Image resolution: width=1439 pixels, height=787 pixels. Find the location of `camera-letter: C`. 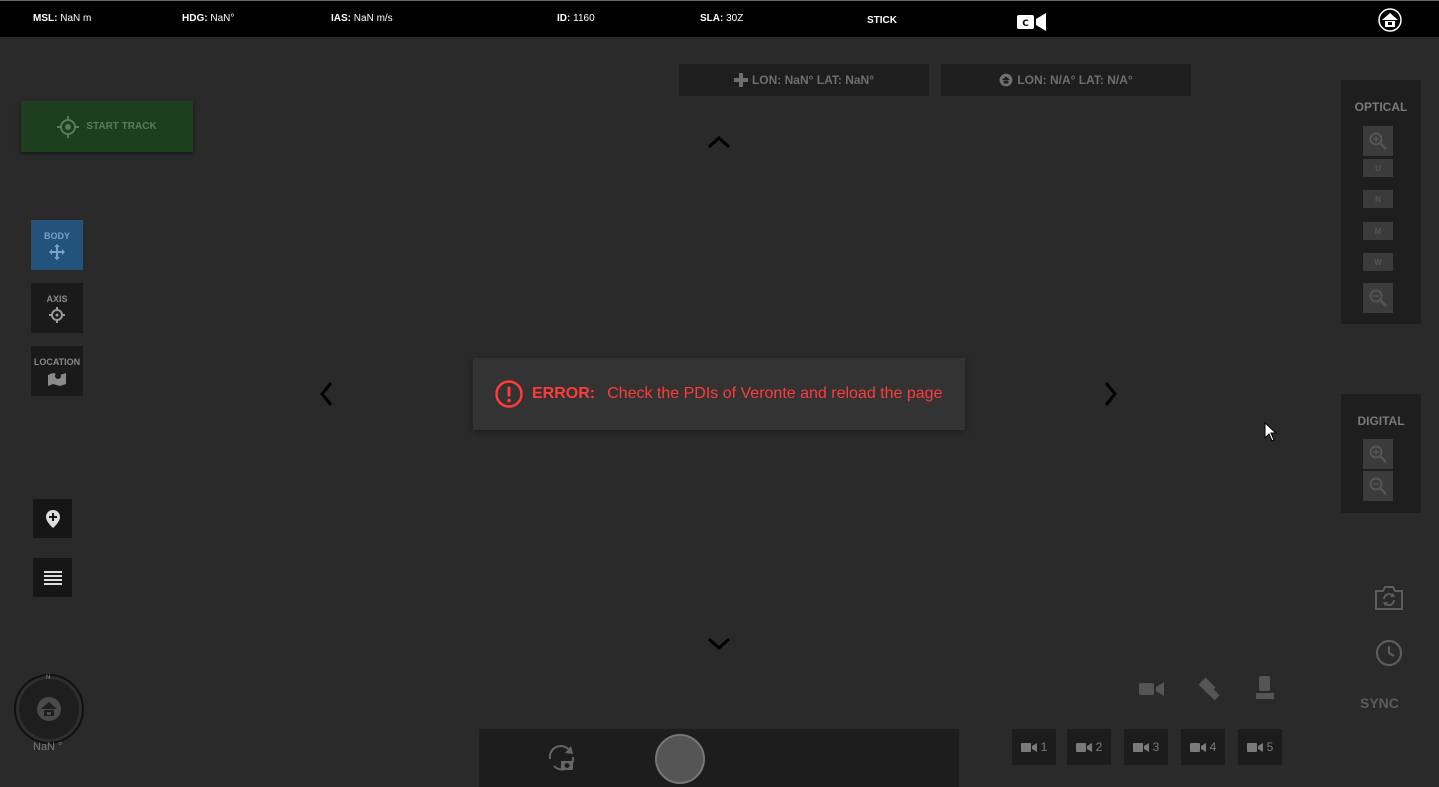

camera-letter: C is located at coordinates (1025, 24).